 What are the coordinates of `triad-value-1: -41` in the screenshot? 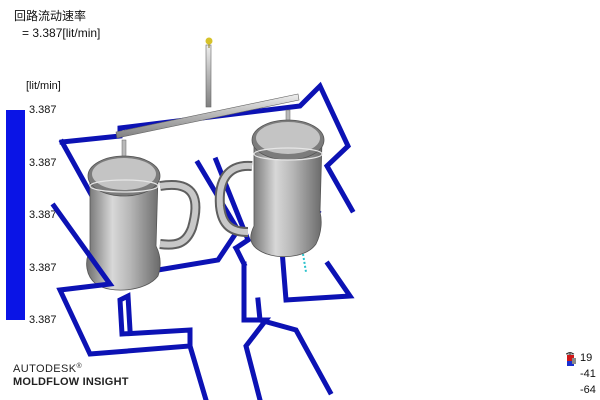 It's located at (588, 374).